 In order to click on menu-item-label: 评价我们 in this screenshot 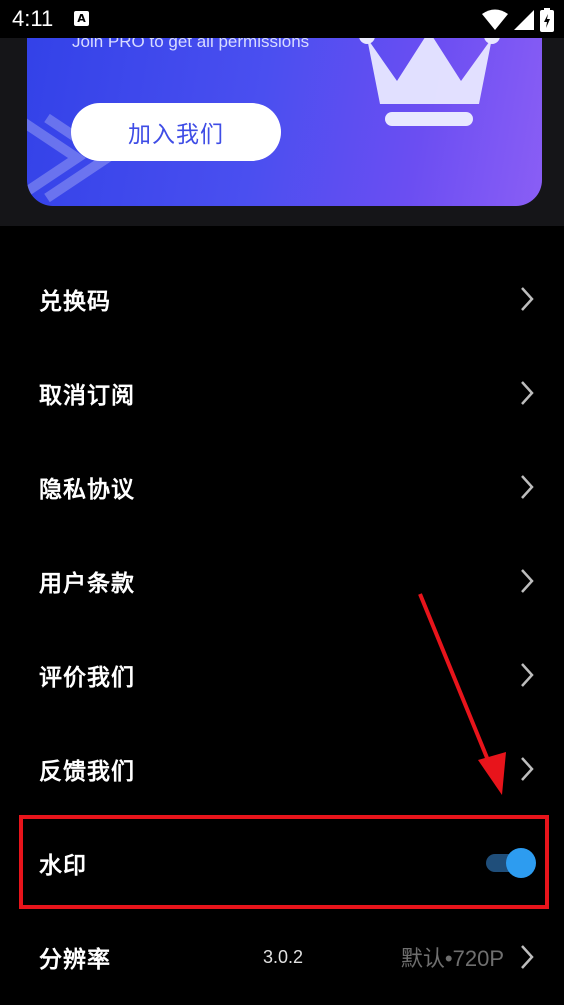, I will do `click(87, 678)`.